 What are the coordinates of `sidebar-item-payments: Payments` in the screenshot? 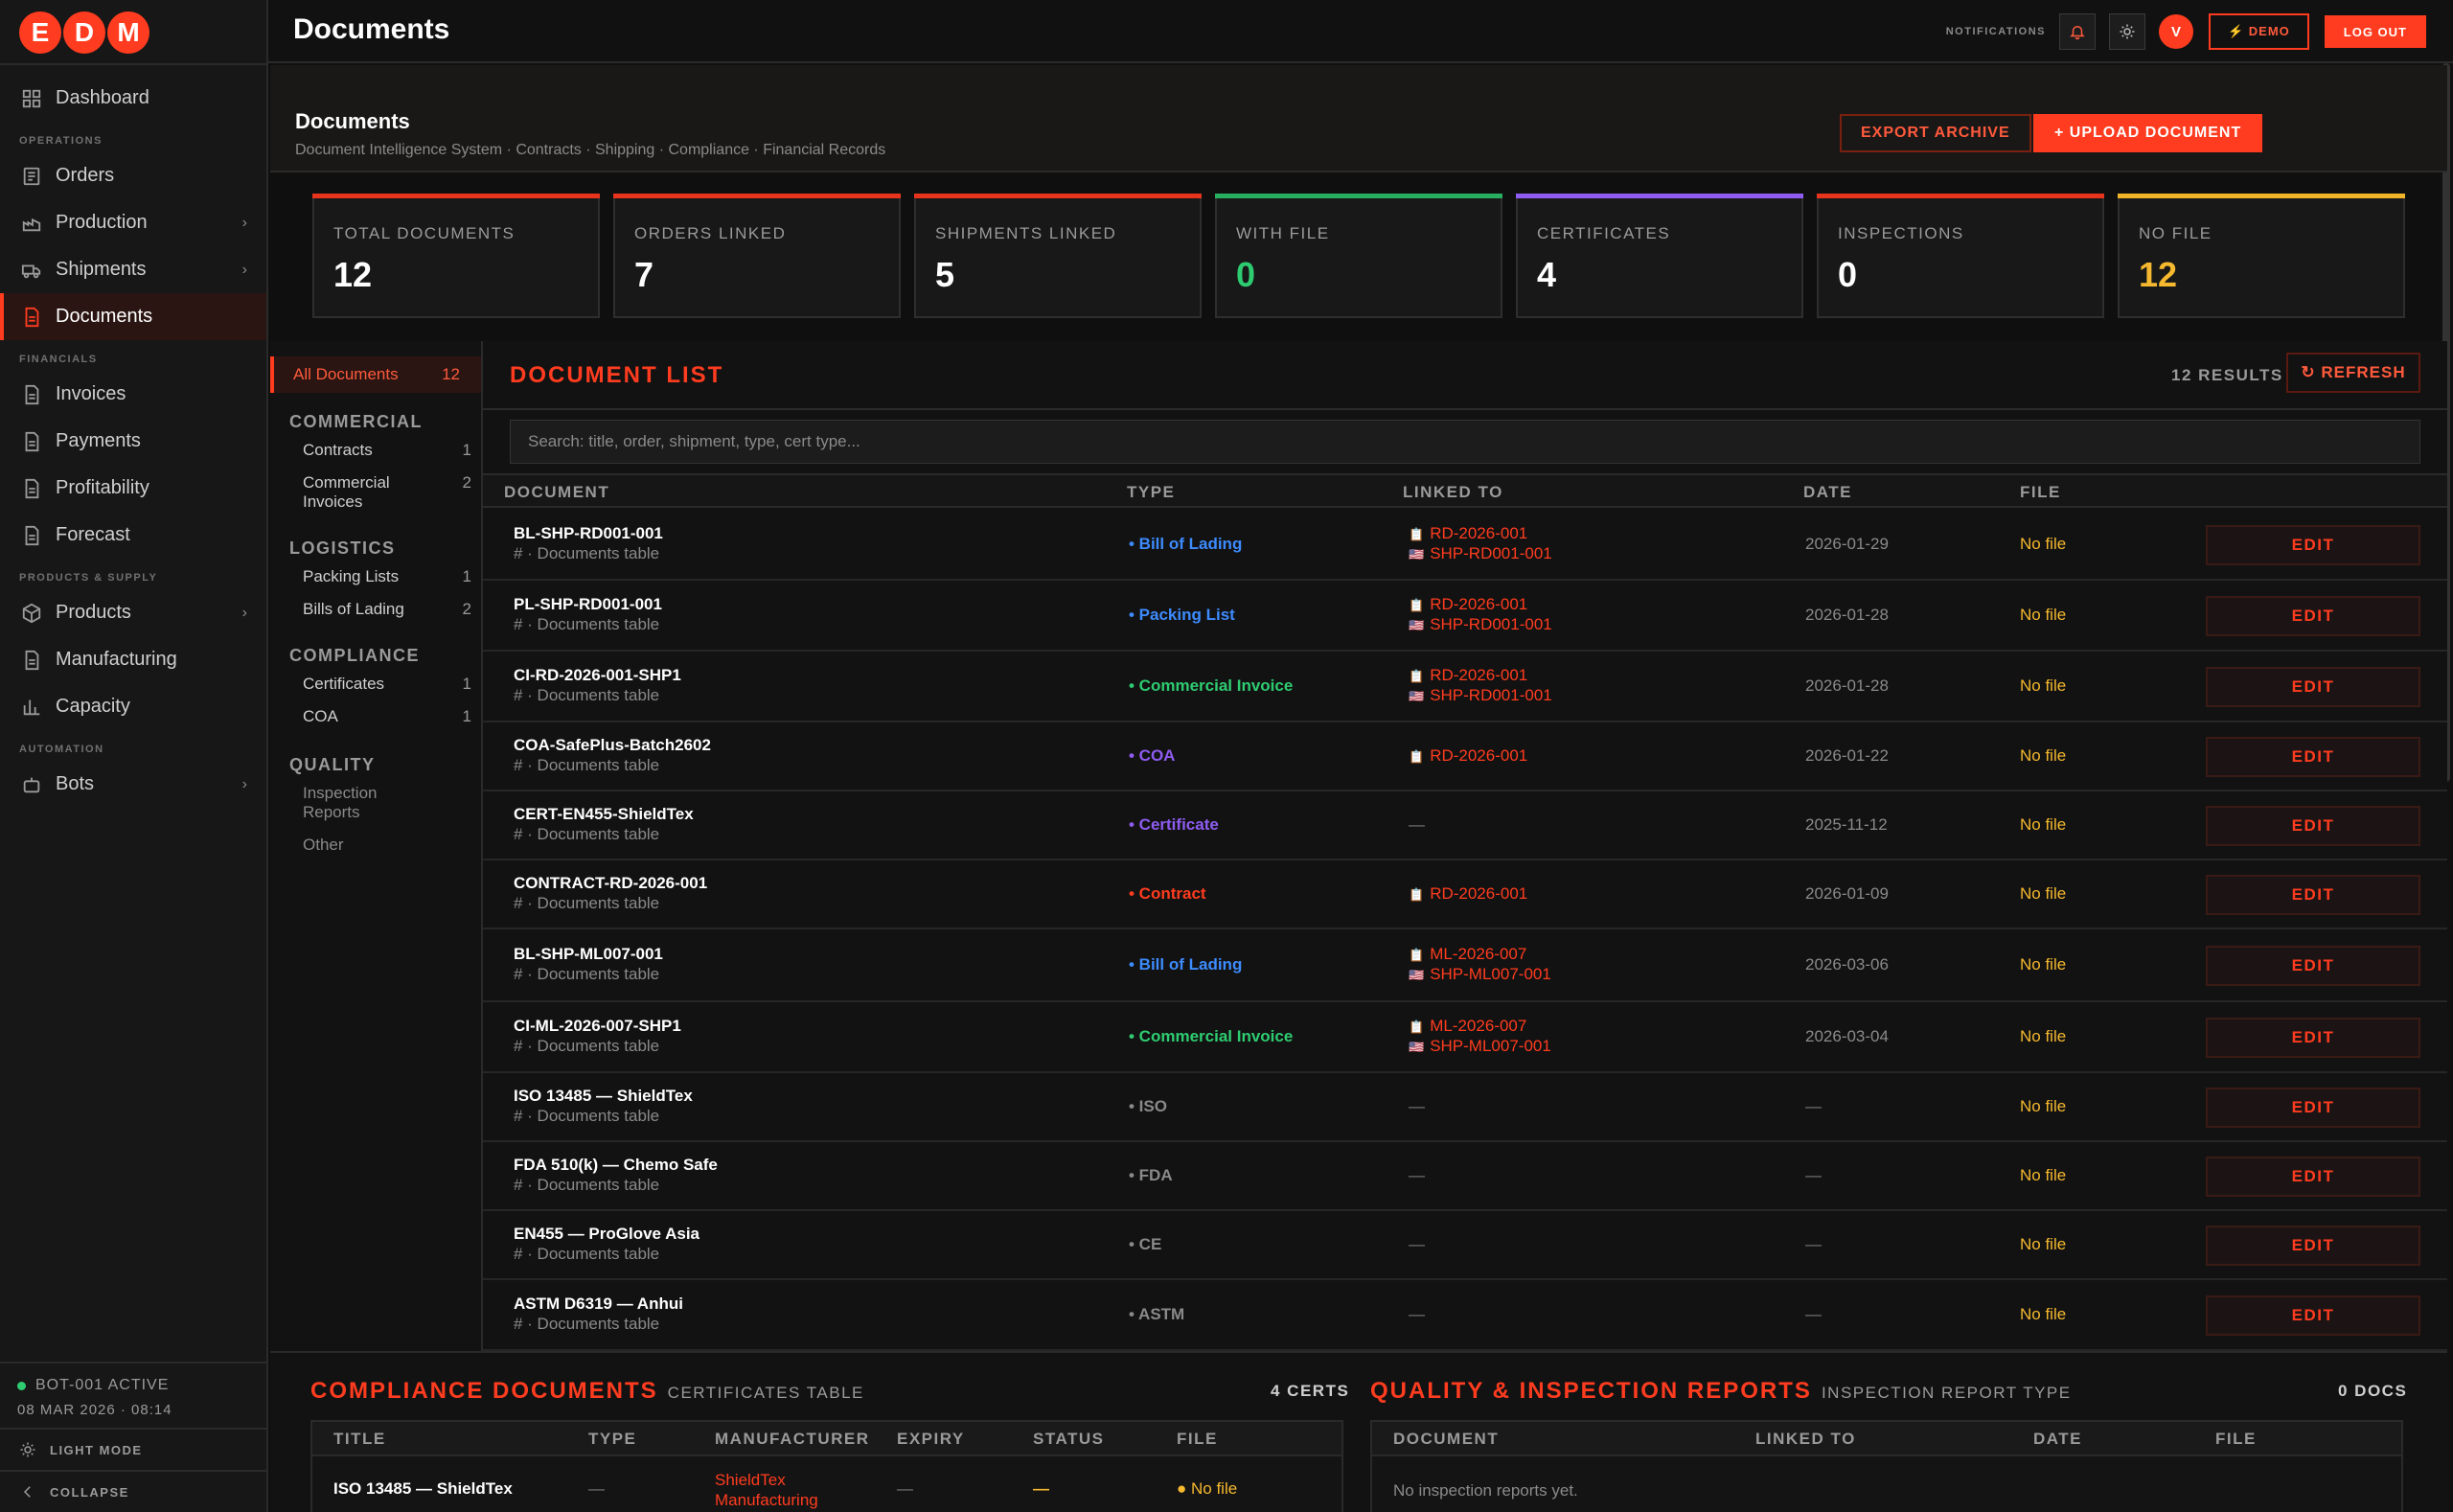 It's located at (133, 441).